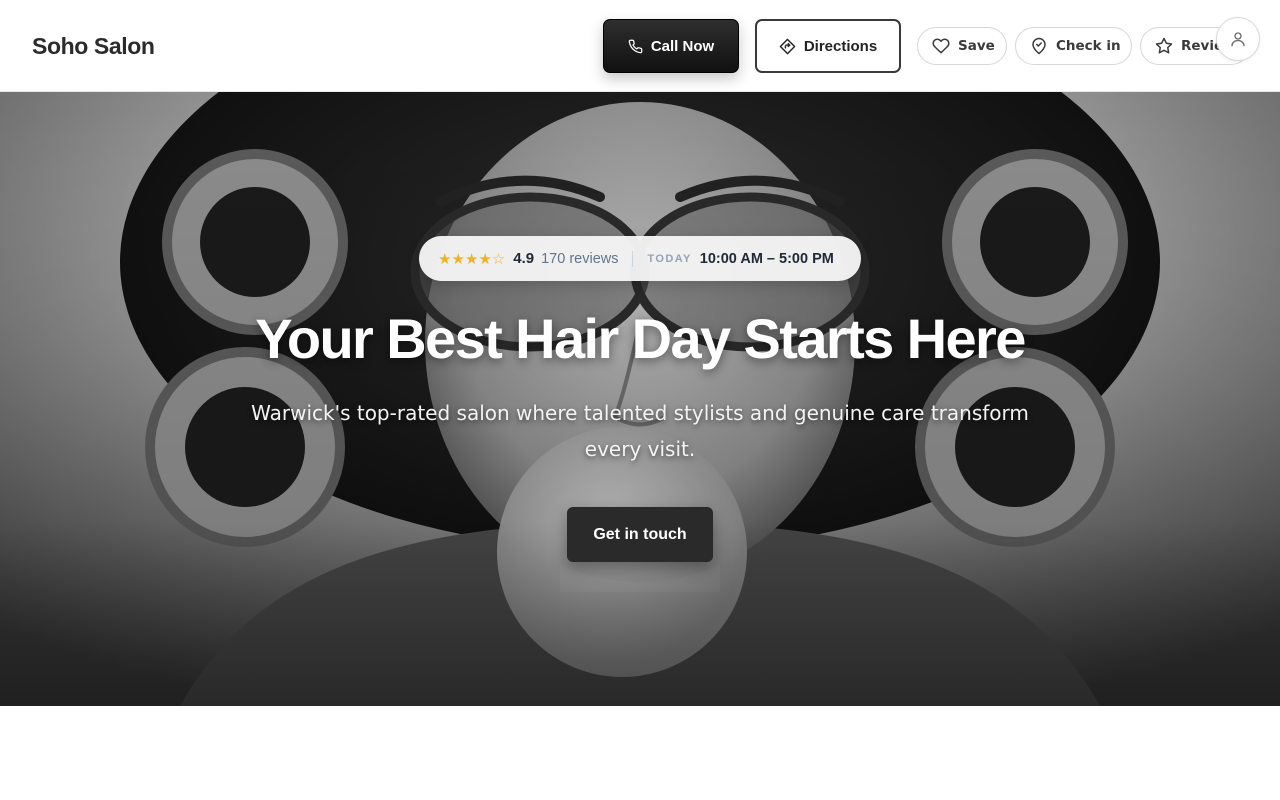 The height and width of the screenshot is (800, 1280). What do you see at coordinates (941, 46) in the screenshot?
I see `heart-icon` at bounding box center [941, 46].